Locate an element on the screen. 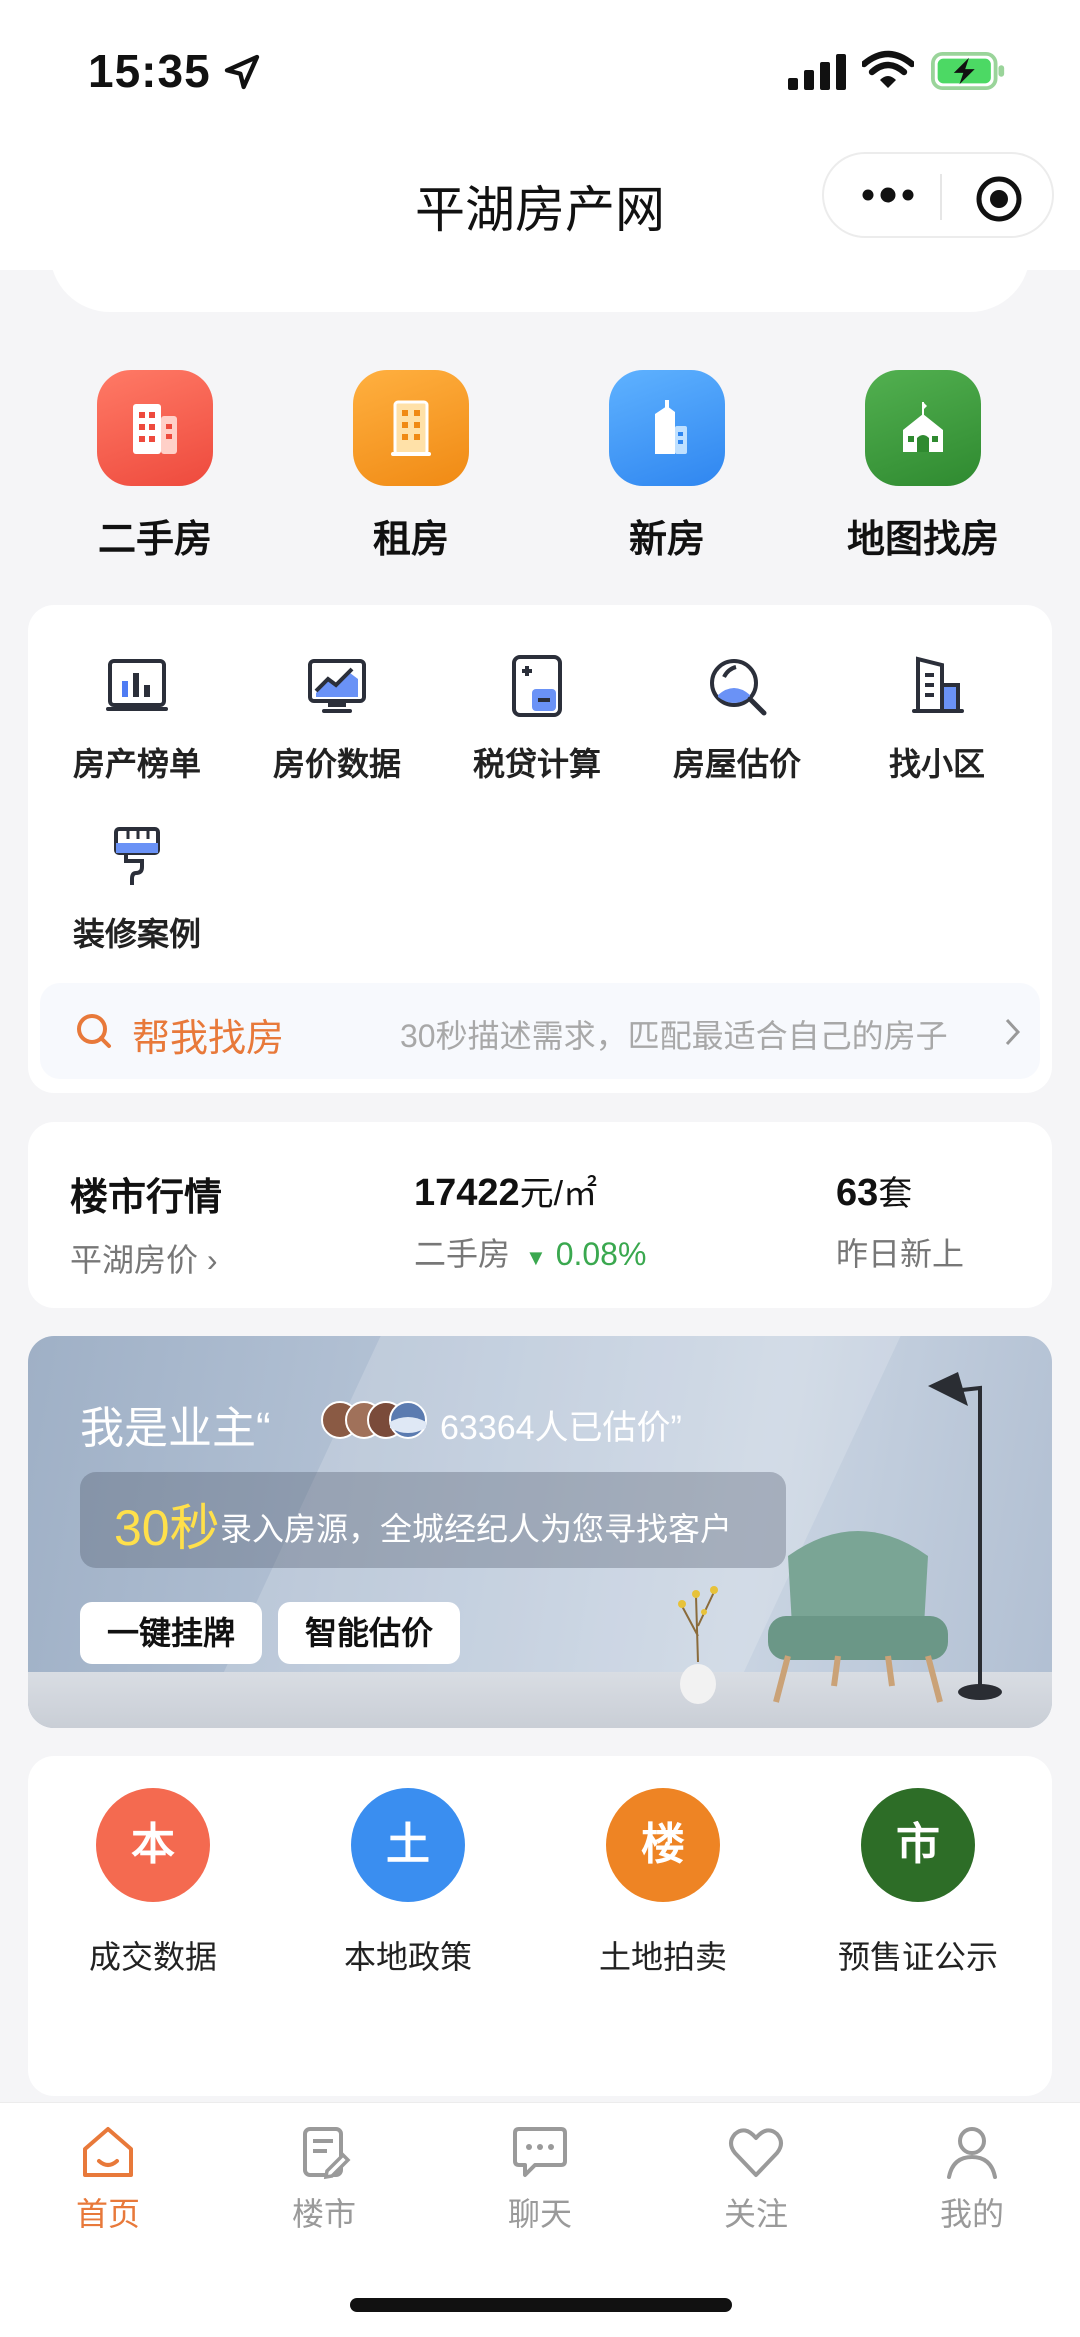  category-badge: 楼 is located at coordinates (663, 1845).